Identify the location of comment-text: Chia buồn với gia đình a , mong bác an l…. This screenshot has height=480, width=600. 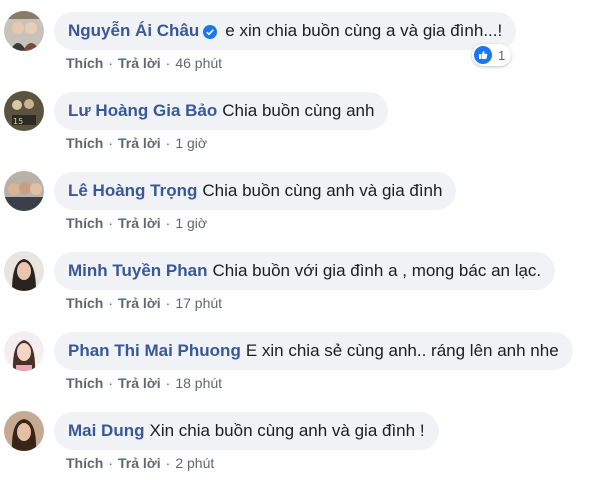
(377, 270).